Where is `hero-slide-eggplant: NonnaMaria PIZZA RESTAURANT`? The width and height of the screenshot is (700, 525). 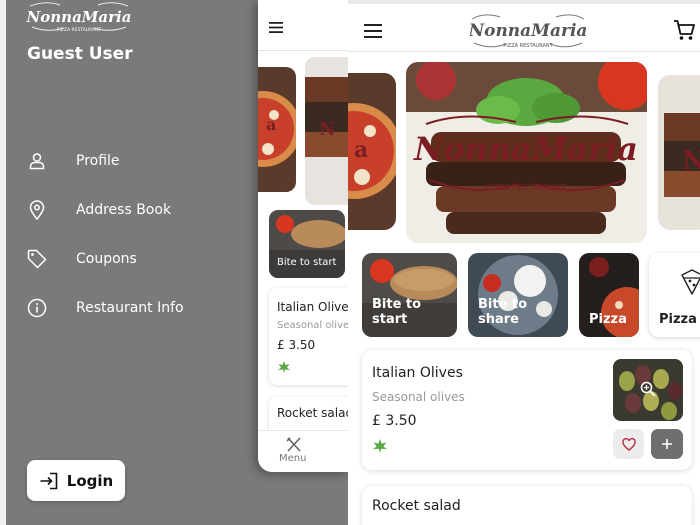 hero-slide-eggplant: NonnaMaria PIZZA RESTAURANT is located at coordinates (526, 152).